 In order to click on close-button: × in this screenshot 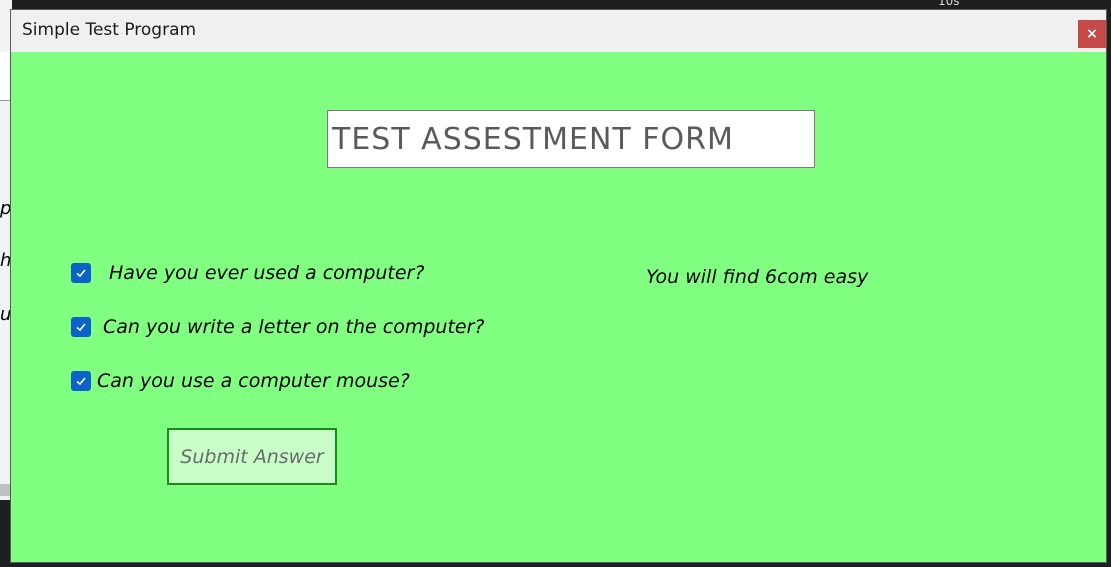, I will do `click(1092, 34)`.